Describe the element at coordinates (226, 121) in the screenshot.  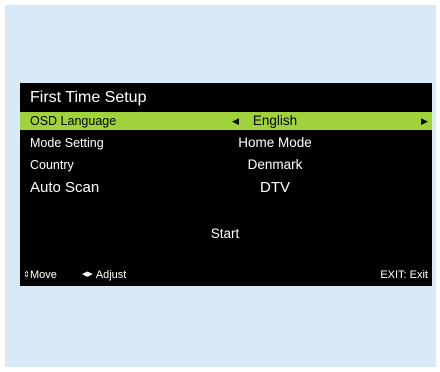
I see `menu-item-osd-language: OSD Language ◀ English ▶` at that location.